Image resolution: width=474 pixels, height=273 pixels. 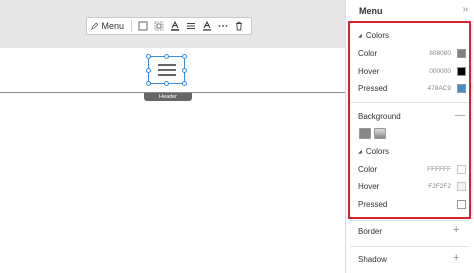 I want to click on hover-label: Hover, so click(x=369, y=71).